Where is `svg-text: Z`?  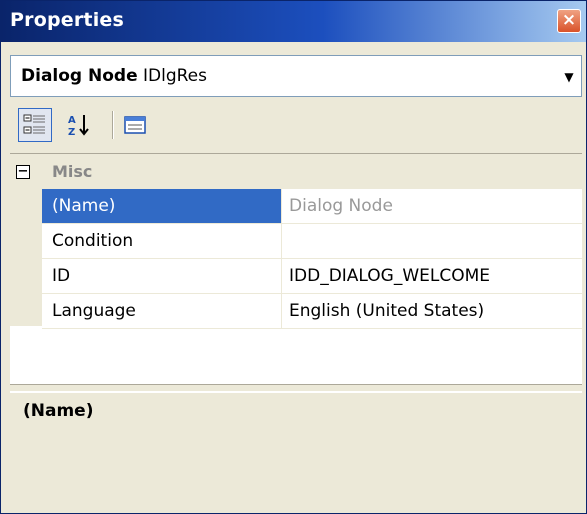
svg-text: Z is located at coordinates (71, 132).